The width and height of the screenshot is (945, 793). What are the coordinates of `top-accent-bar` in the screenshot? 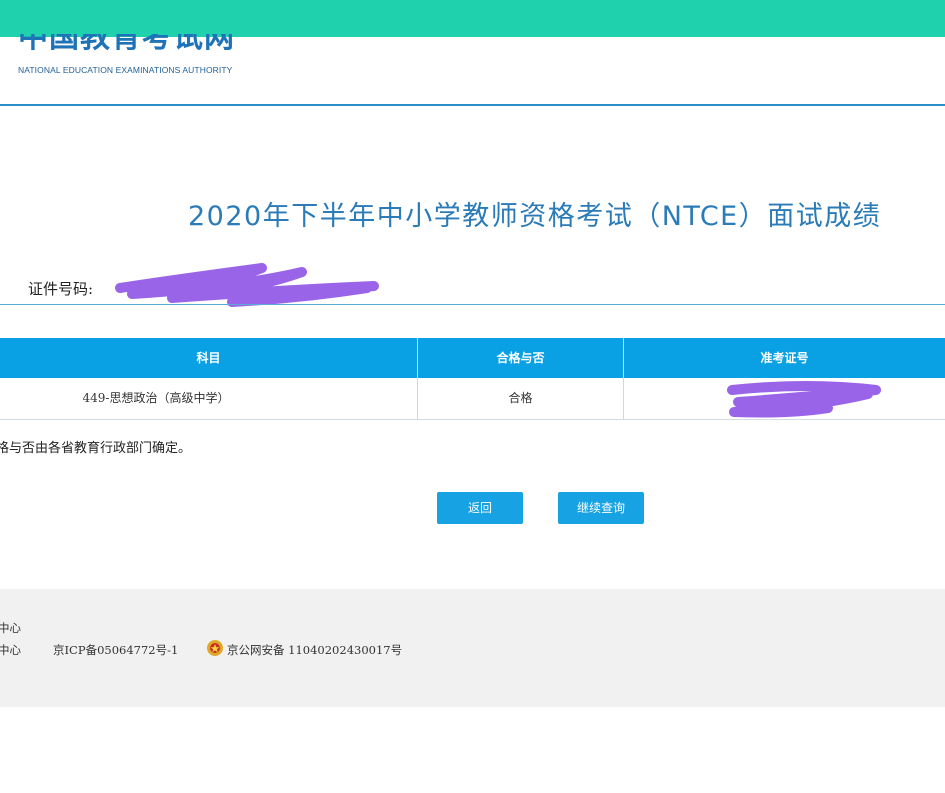 It's located at (472, 18).